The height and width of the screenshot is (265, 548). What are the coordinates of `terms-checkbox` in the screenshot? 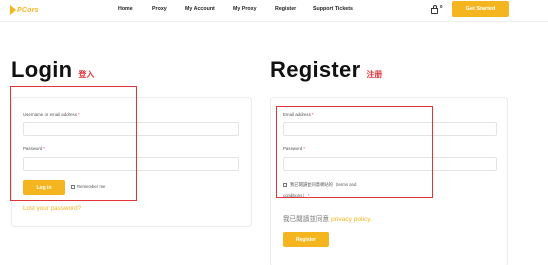 It's located at (285, 185).